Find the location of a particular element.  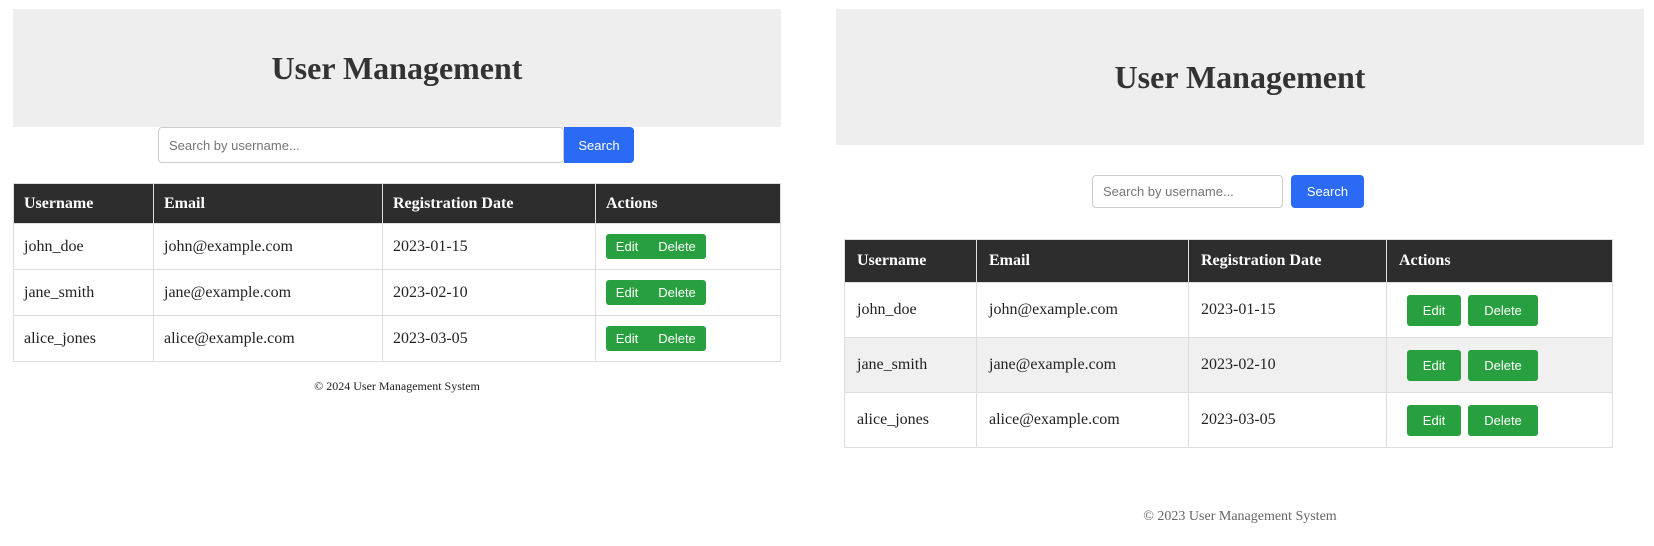

footer: © 2023 User Management System is located at coordinates (1240, 516).